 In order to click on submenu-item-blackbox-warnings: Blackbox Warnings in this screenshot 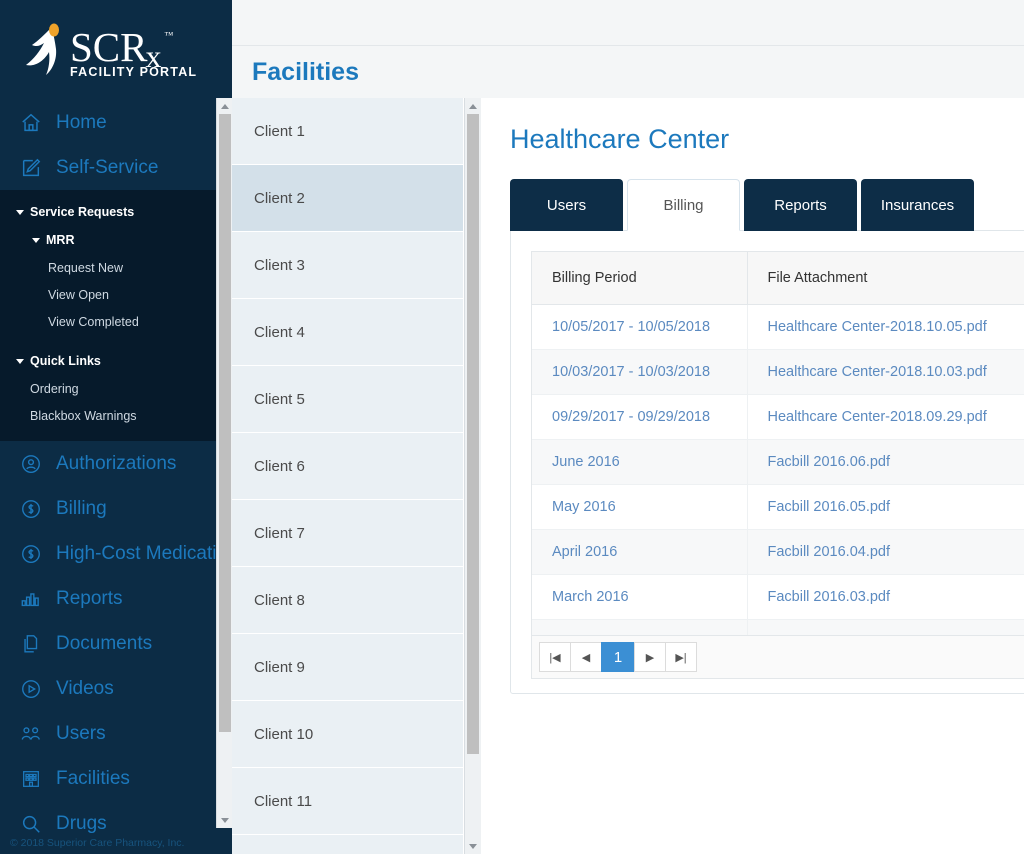, I will do `click(116, 415)`.